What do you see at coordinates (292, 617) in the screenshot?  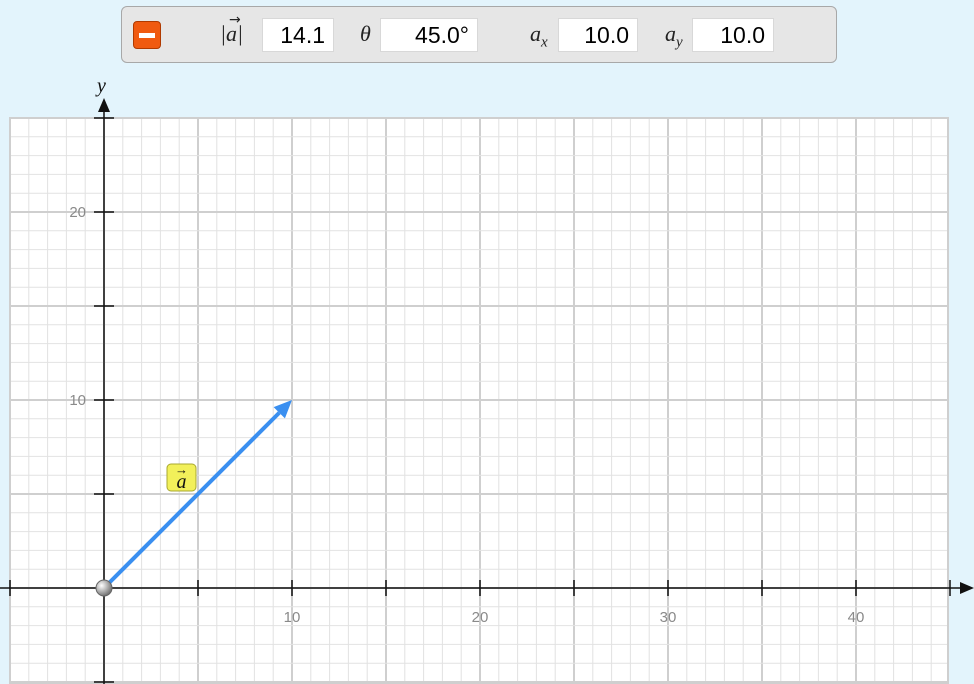 I see `x-tick-label: 10` at bounding box center [292, 617].